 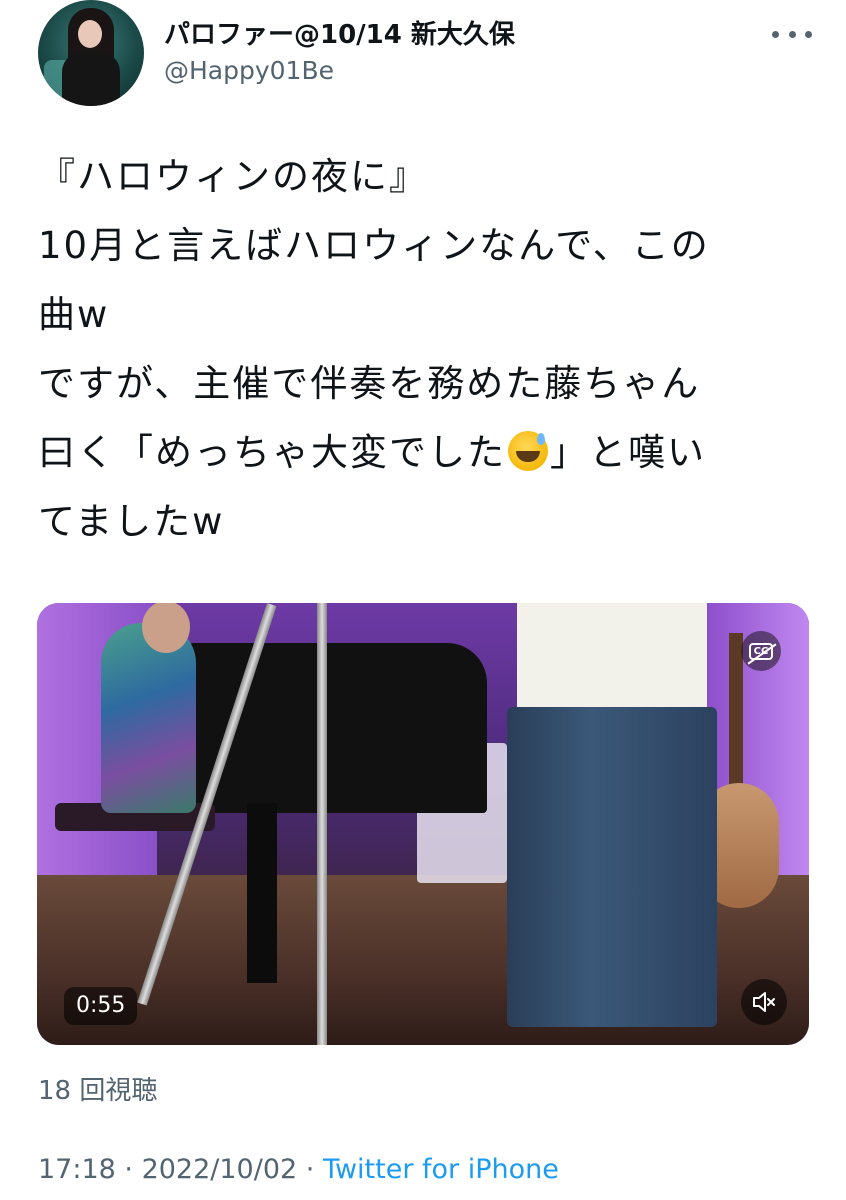 I want to click on avatar-face, so click(x=90, y=34).